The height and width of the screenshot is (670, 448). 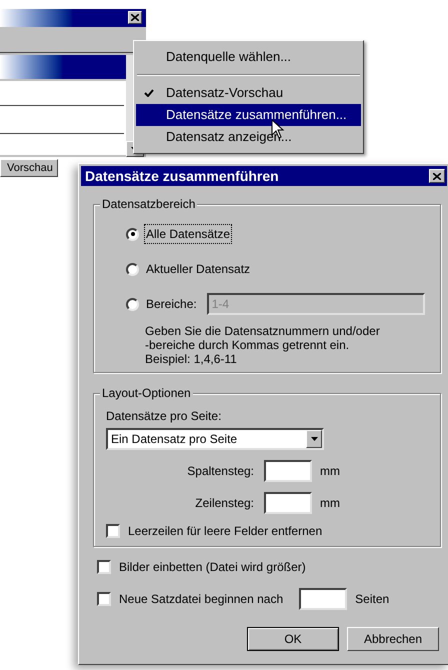 I want to click on dialog-button: OK, so click(x=293, y=639).